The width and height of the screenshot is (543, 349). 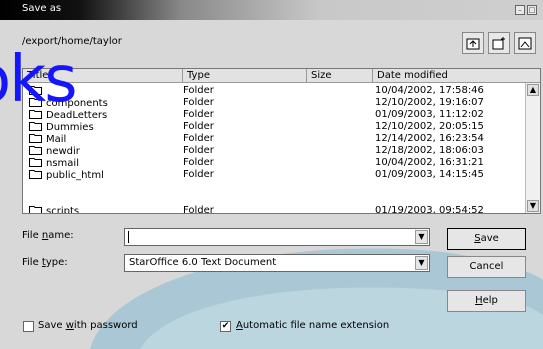 What do you see at coordinates (274, 209) in the screenshot?
I see `list-item: scripts Folder 01/19/2003, 09:54:52` at bounding box center [274, 209].